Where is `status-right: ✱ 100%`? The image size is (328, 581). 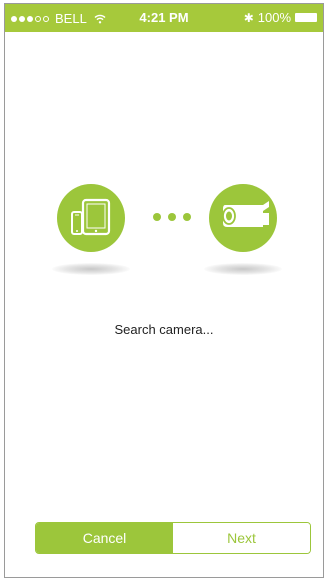
status-right: ✱ 100% is located at coordinates (280, 17).